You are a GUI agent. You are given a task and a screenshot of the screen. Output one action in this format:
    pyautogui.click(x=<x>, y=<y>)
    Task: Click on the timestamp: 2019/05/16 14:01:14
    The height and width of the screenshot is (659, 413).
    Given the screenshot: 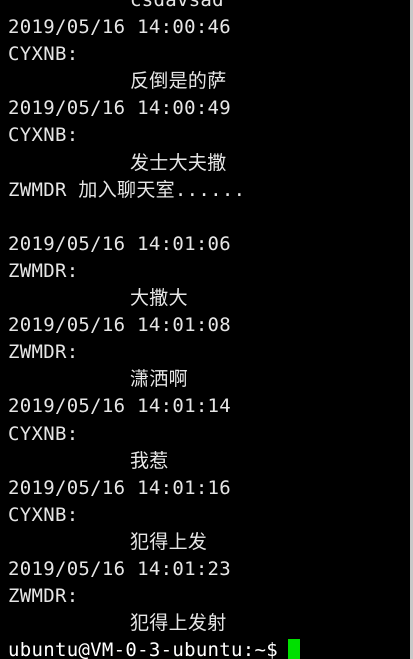 What is the action you would take?
    pyautogui.click(x=120, y=406)
    